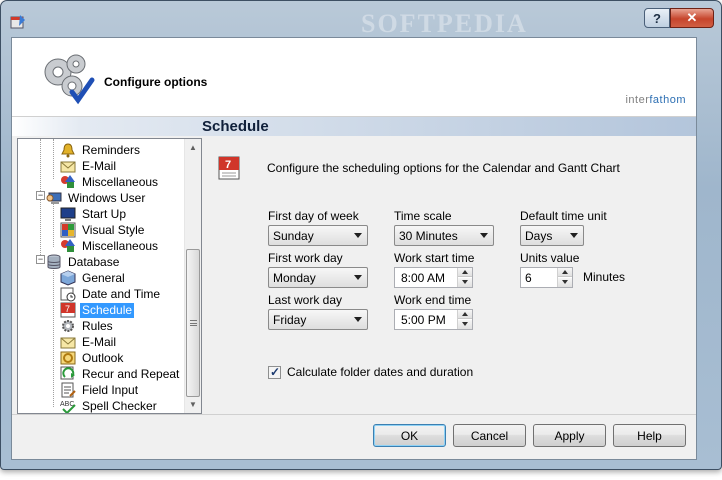  I want to click on section-title: Schedule, so click(235, 126).